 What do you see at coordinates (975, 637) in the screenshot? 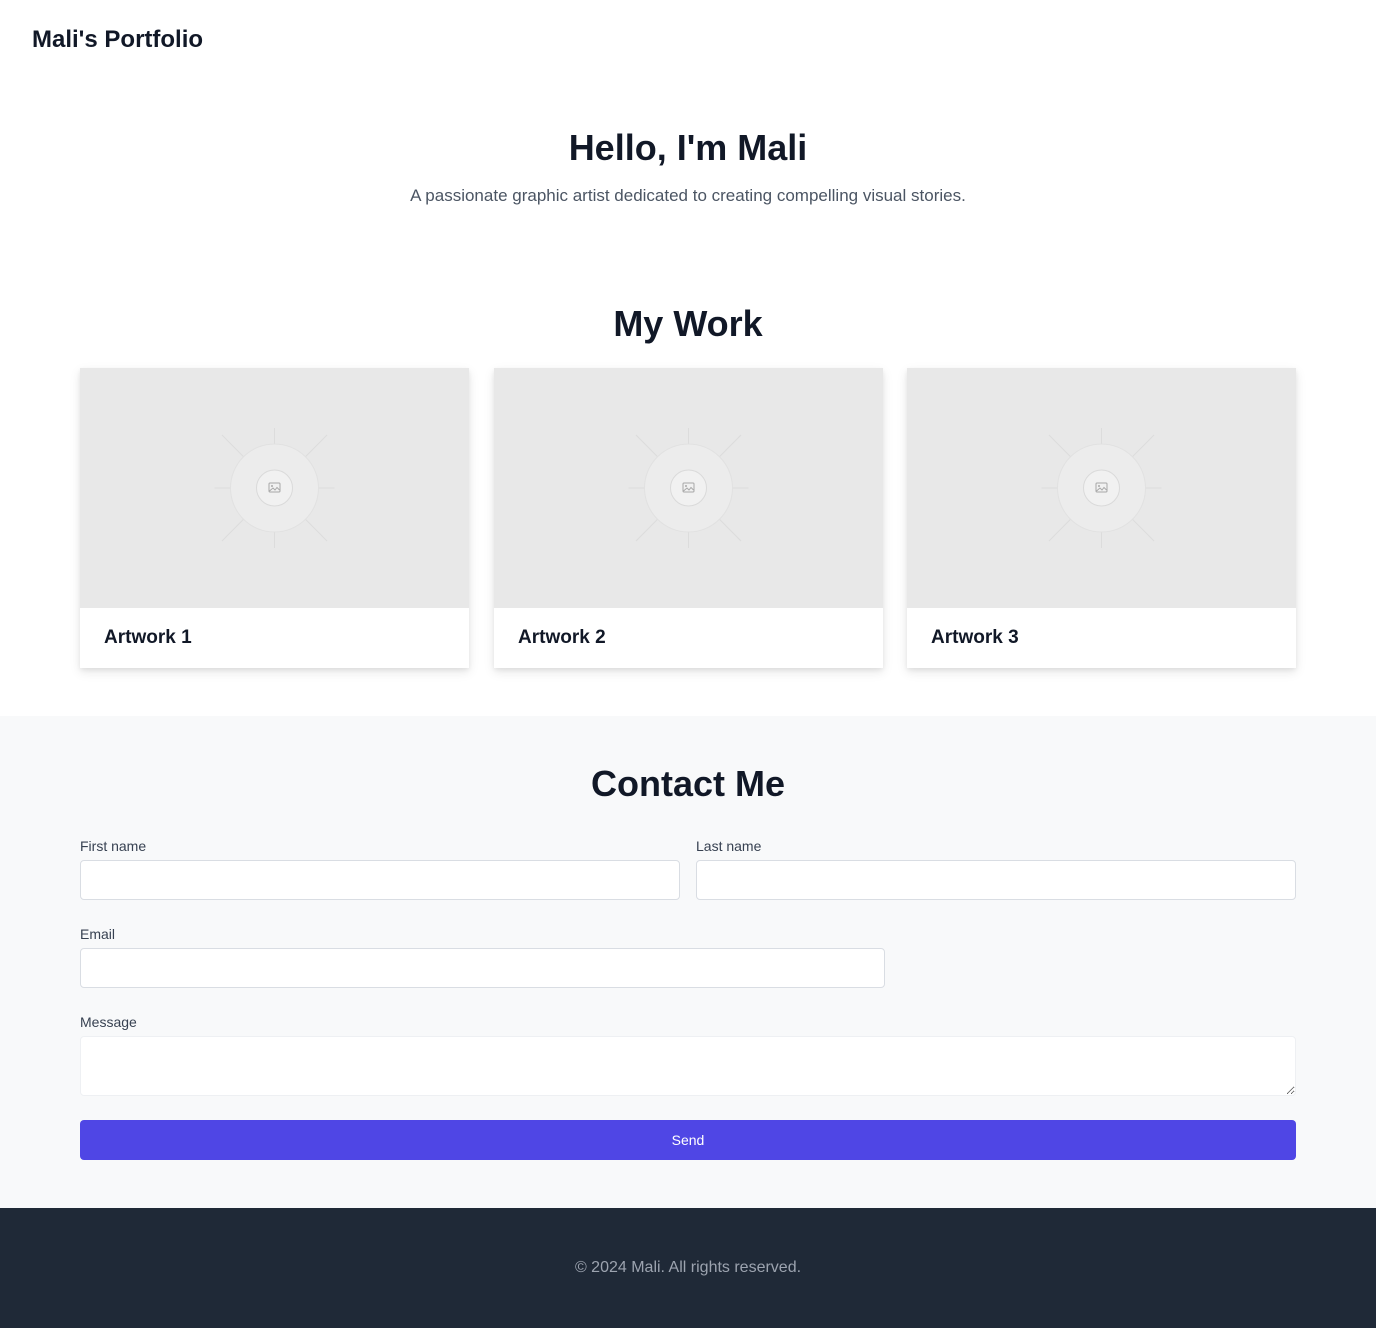
I see `artwork-title: Artwork 3` at bounding box center [975, 637].